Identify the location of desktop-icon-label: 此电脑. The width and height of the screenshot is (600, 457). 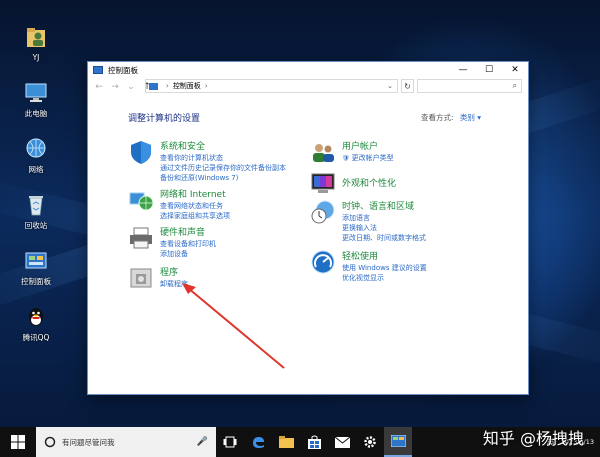
(36, 113).